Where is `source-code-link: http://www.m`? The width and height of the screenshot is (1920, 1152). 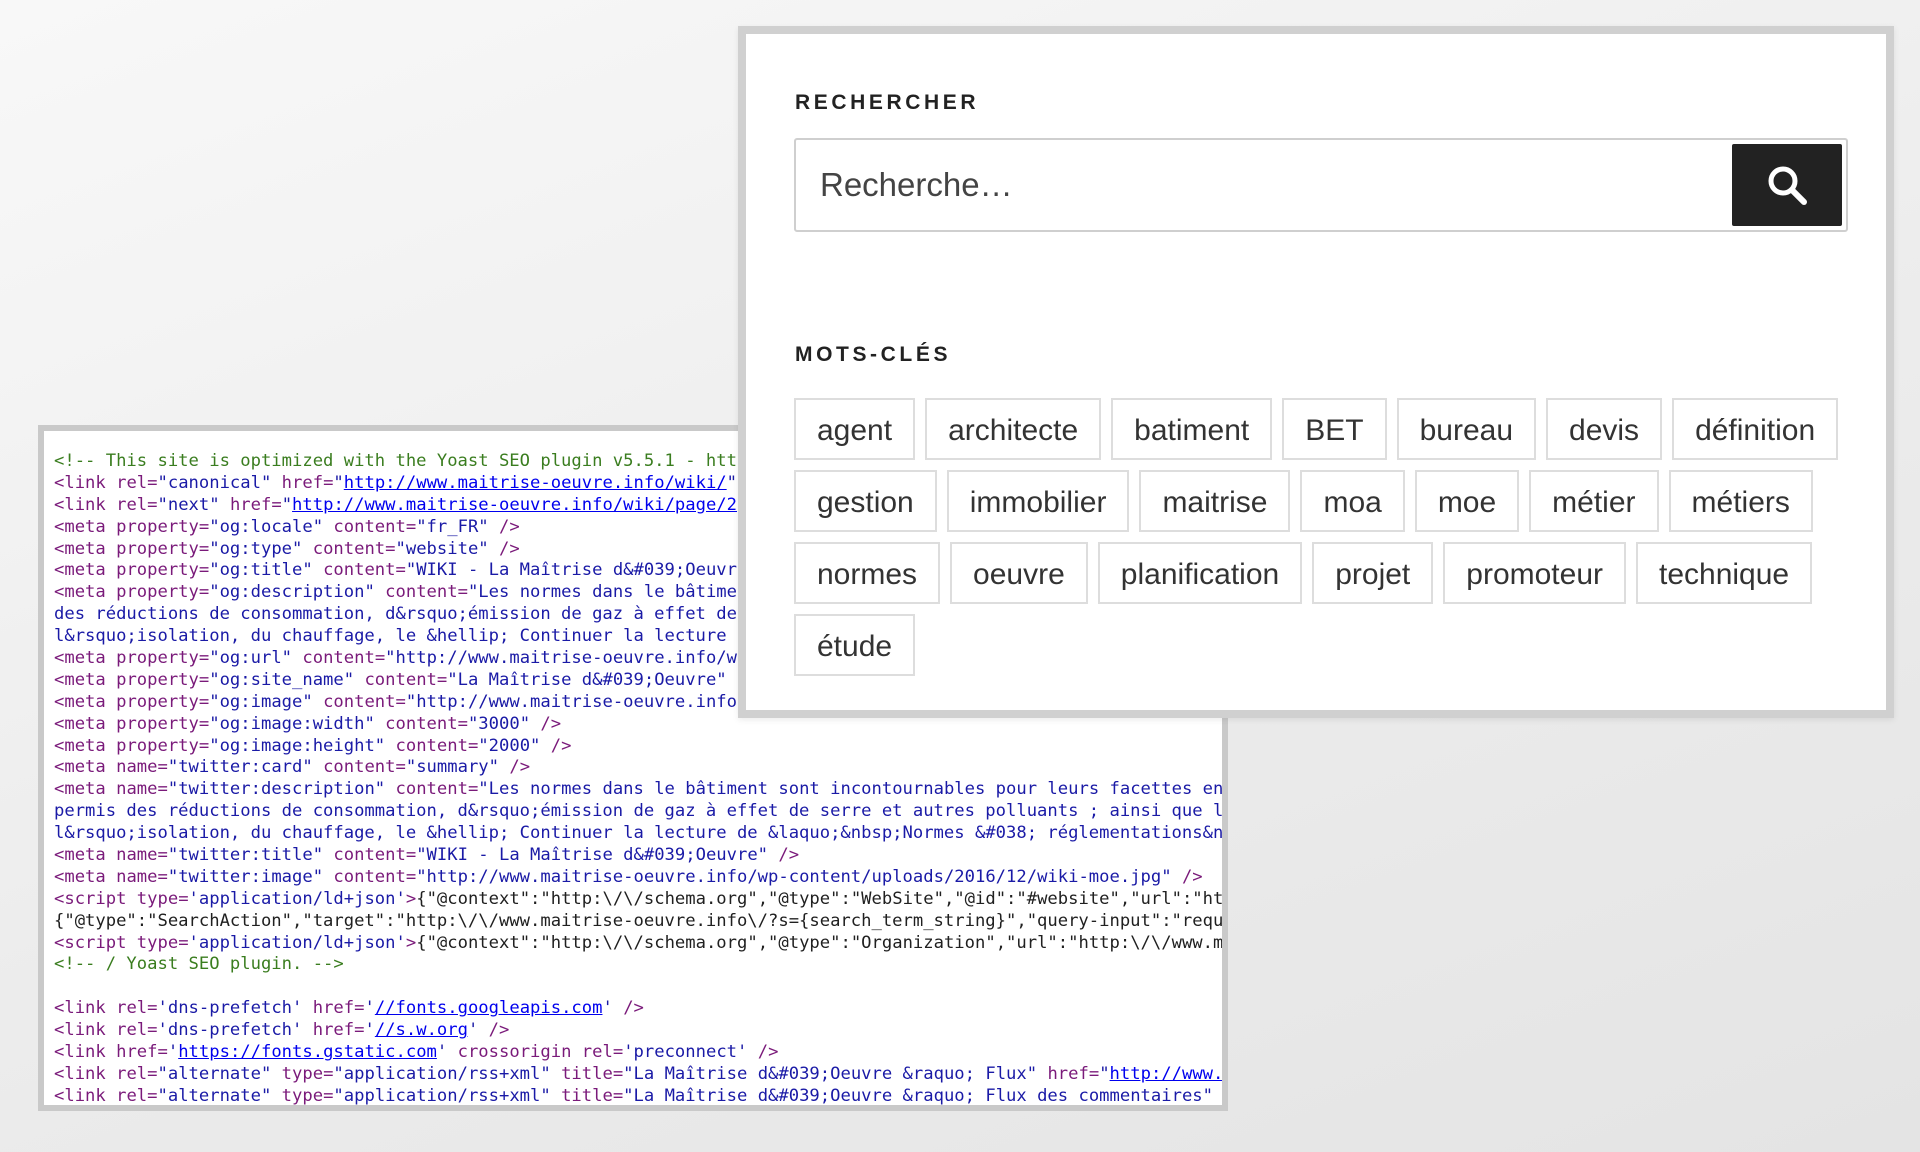
source-code-link: http://www.m is located at coordinates (1166, 1074).